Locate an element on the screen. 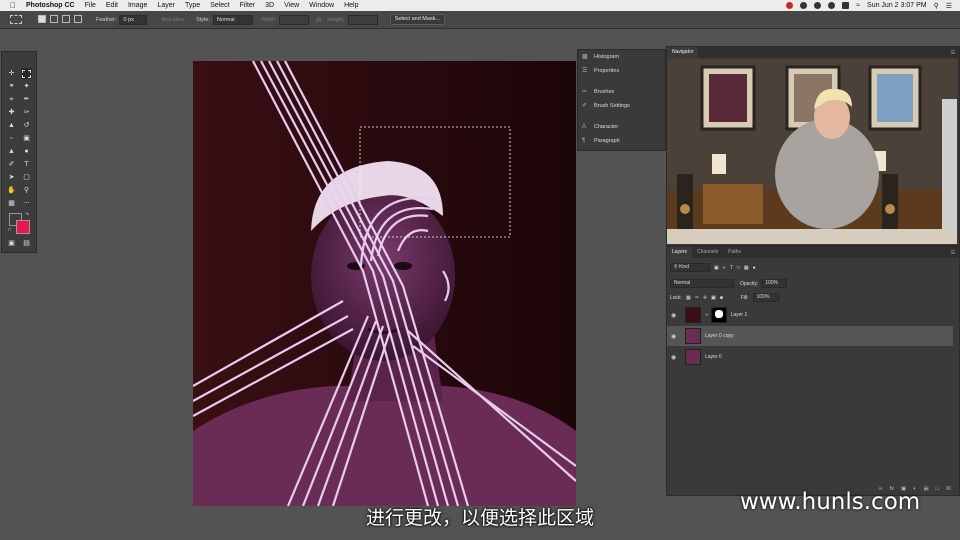 This screenshot has width=960, height=540. filter-toggle-icon: ● is located at coordinates (754, 268).